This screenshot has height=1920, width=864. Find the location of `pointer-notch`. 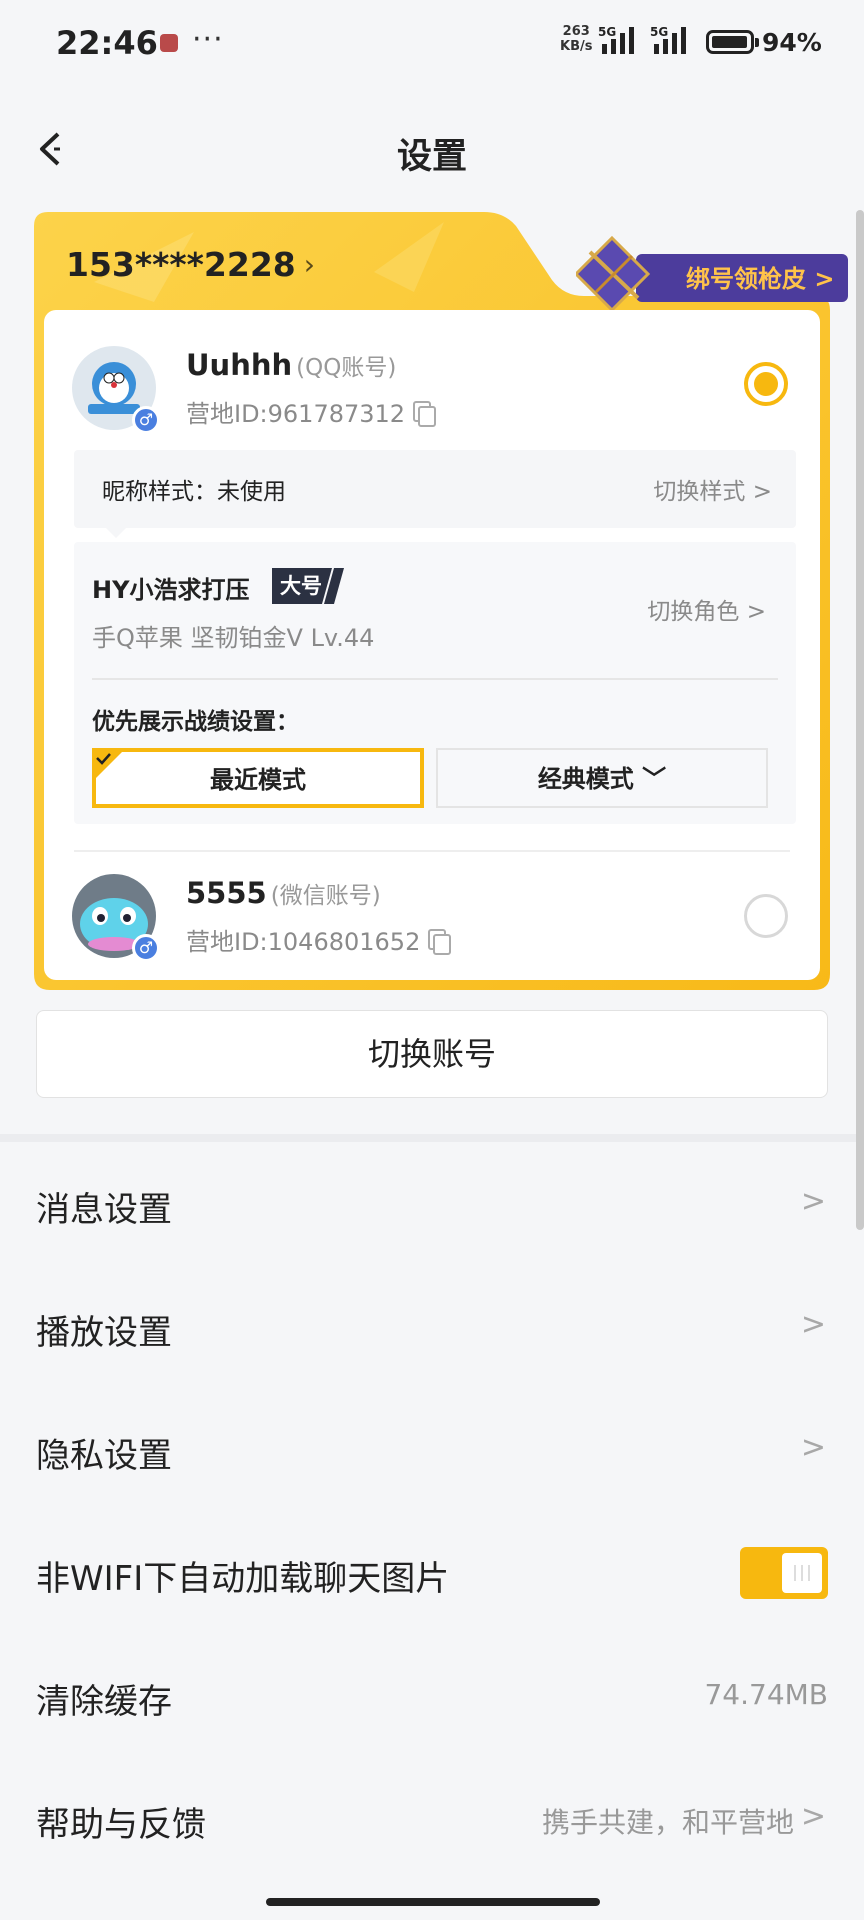

pointer-notch is located at coordinates (116, 533).